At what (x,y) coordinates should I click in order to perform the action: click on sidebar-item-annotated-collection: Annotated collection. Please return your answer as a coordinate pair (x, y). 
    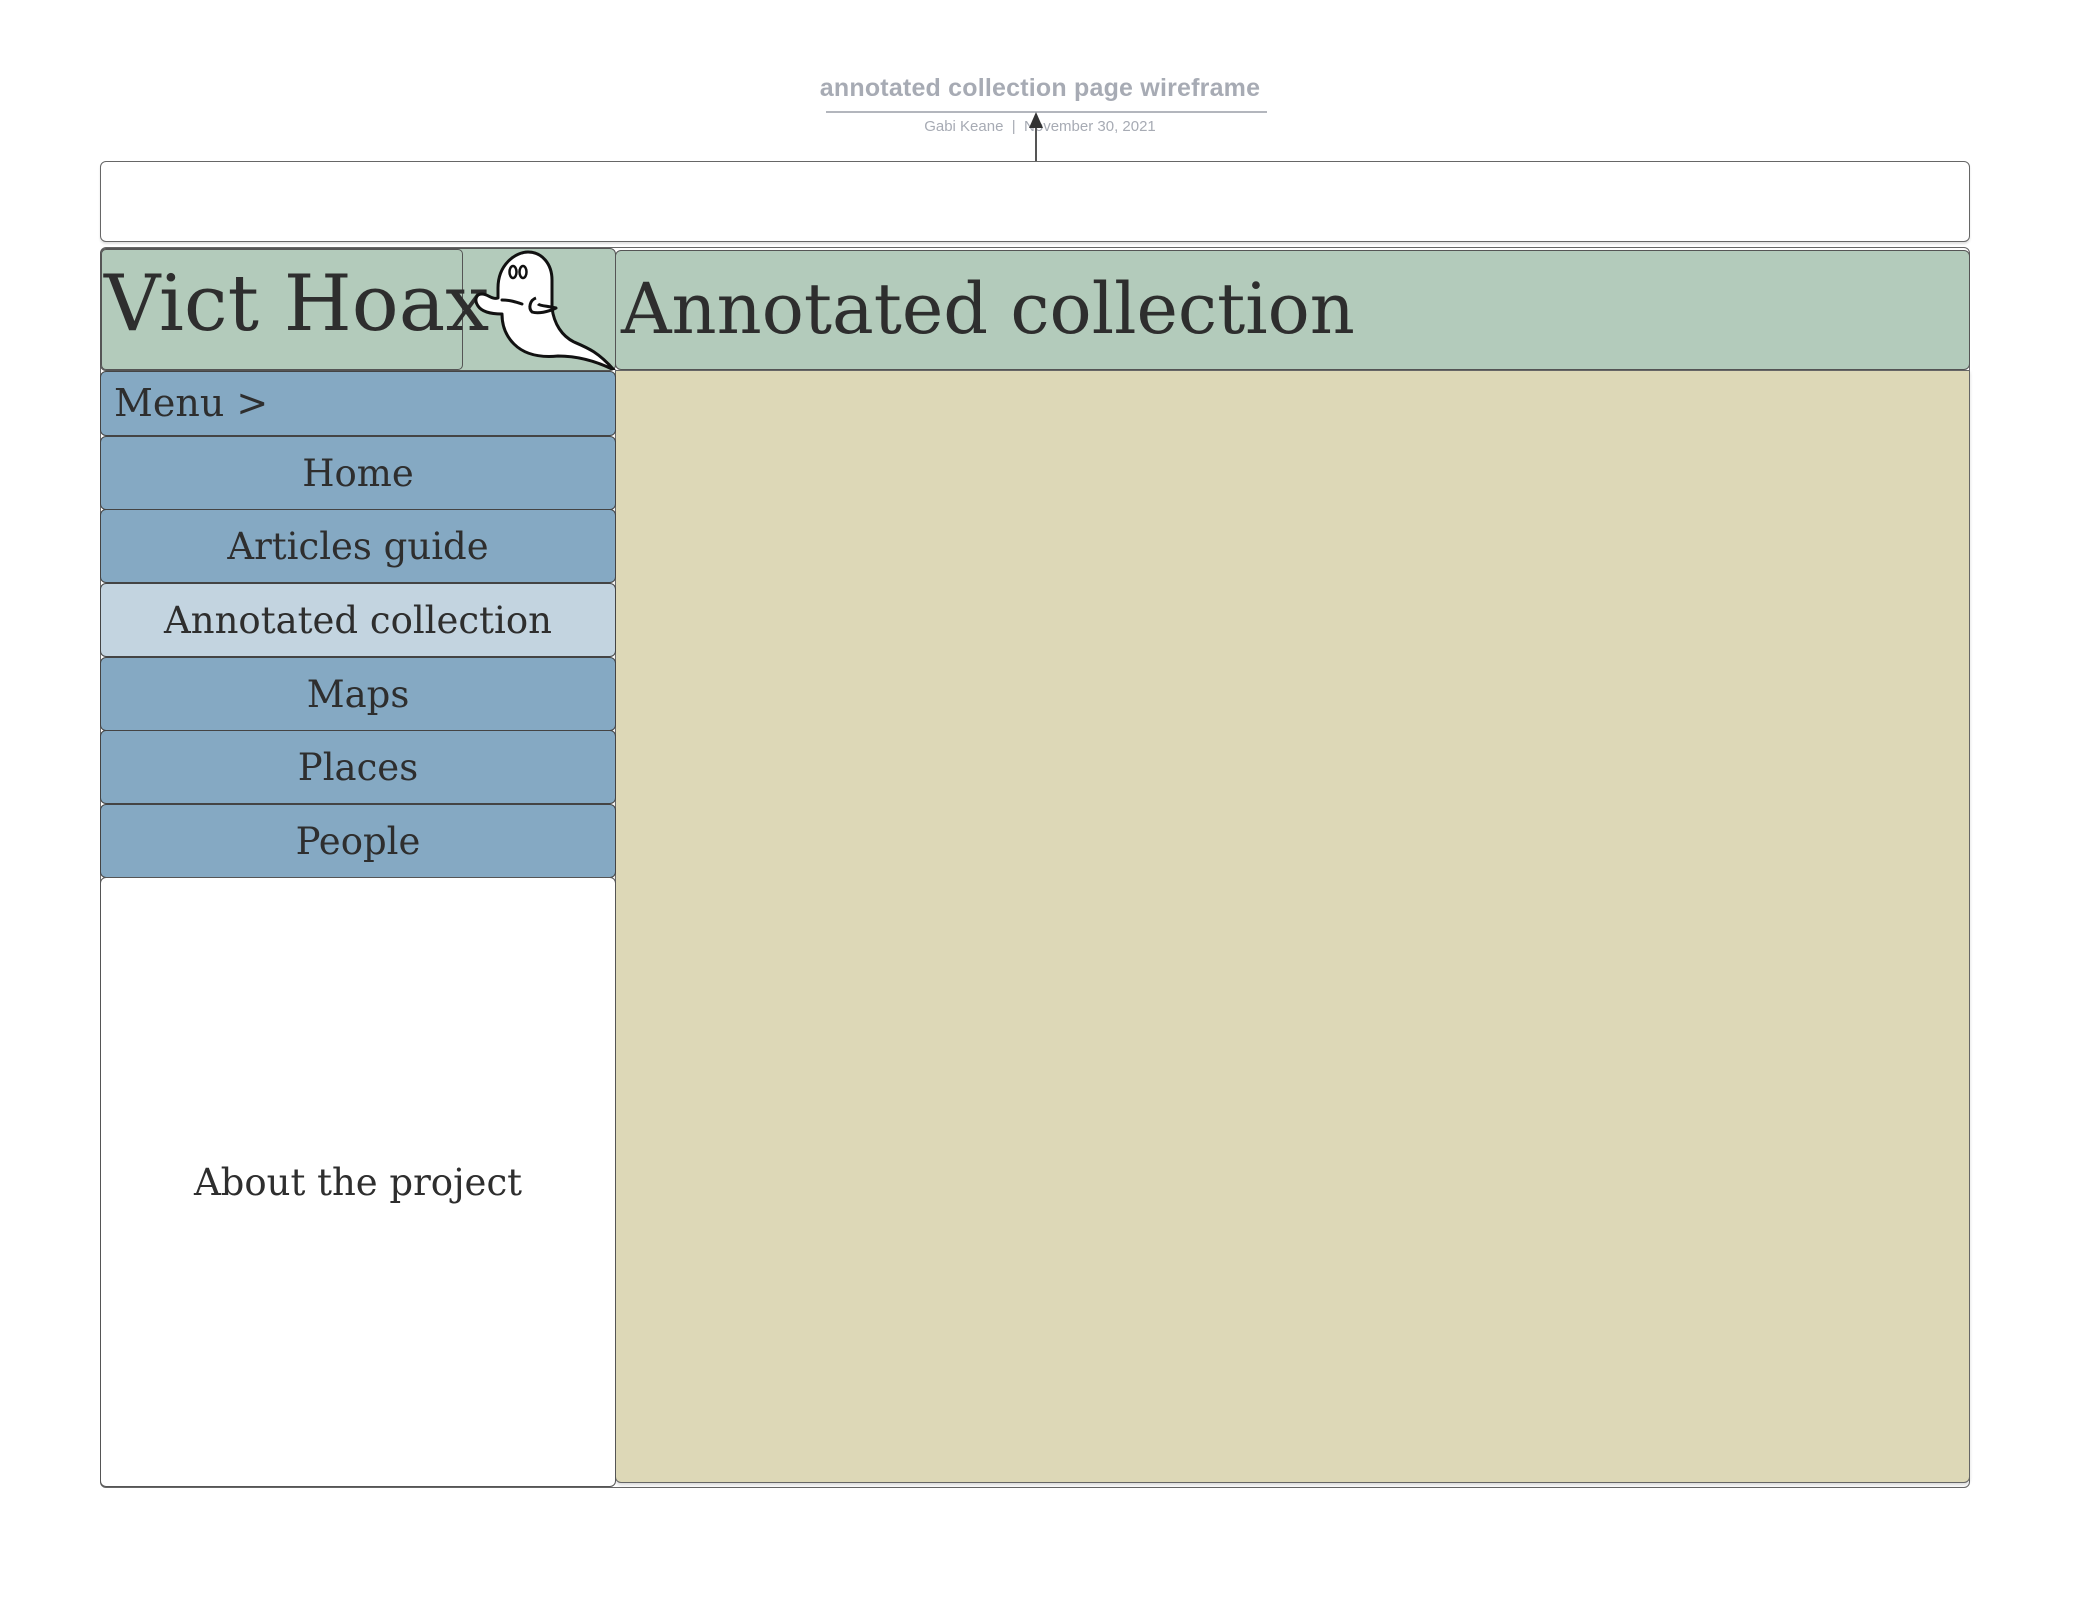
    Looking at the image, I should click on (358, 620).